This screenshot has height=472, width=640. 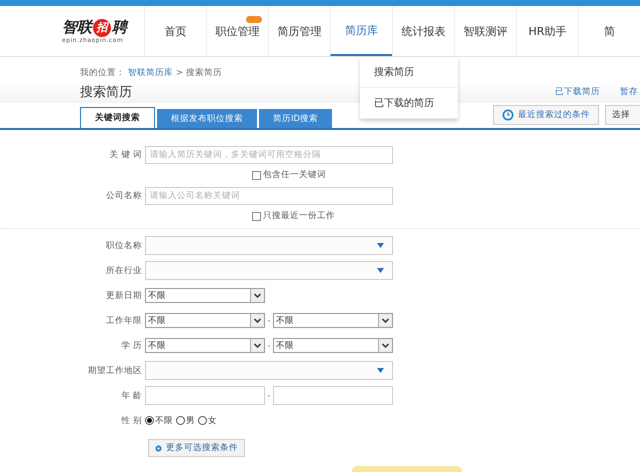 I want to click on field-label: 更新日期, so click(x=124, y=296).